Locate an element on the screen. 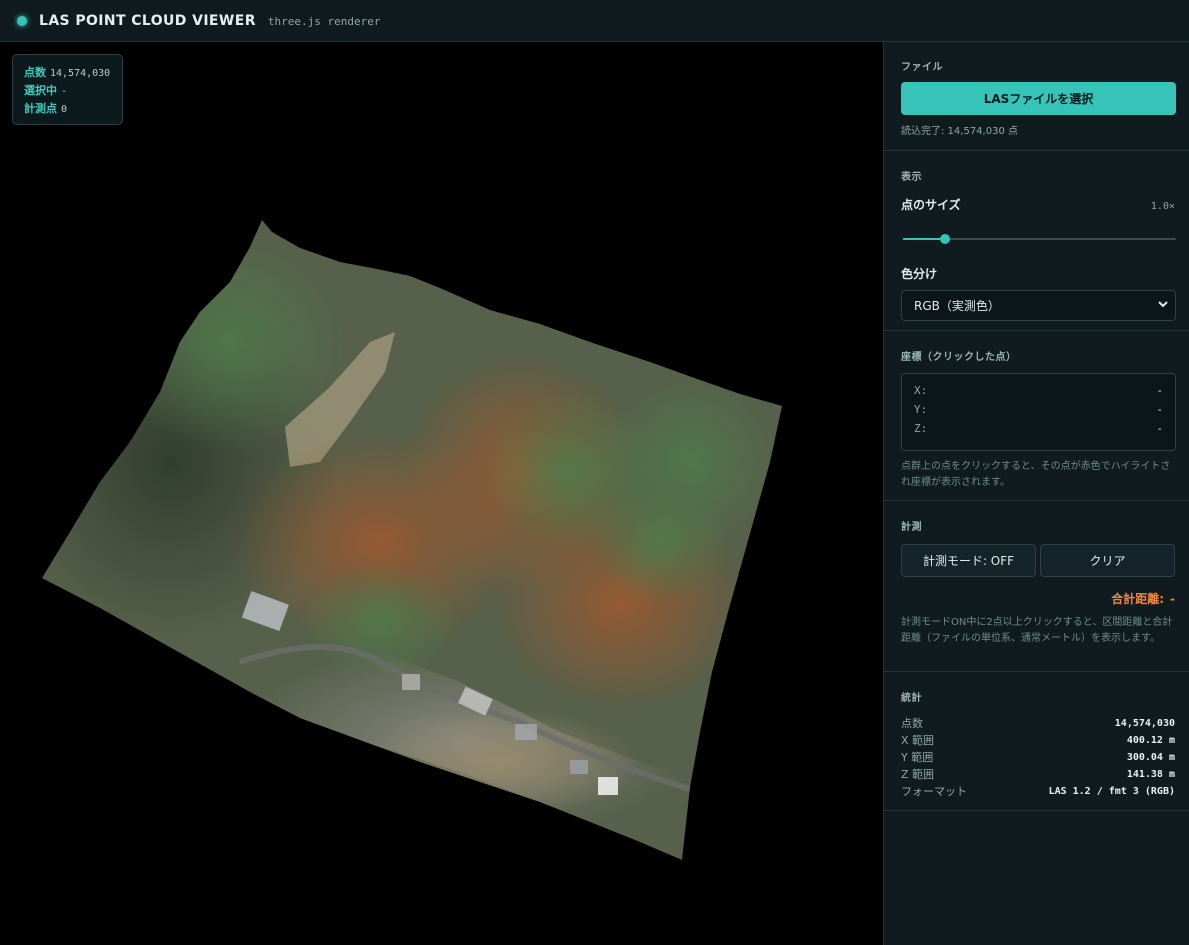 Image resolution: width=1189 pixels, height=945 pixels. stat-row-format: フォーマット LAS 1.2 / fmt 3 (RGB) is located at coordinates (1038, 791).